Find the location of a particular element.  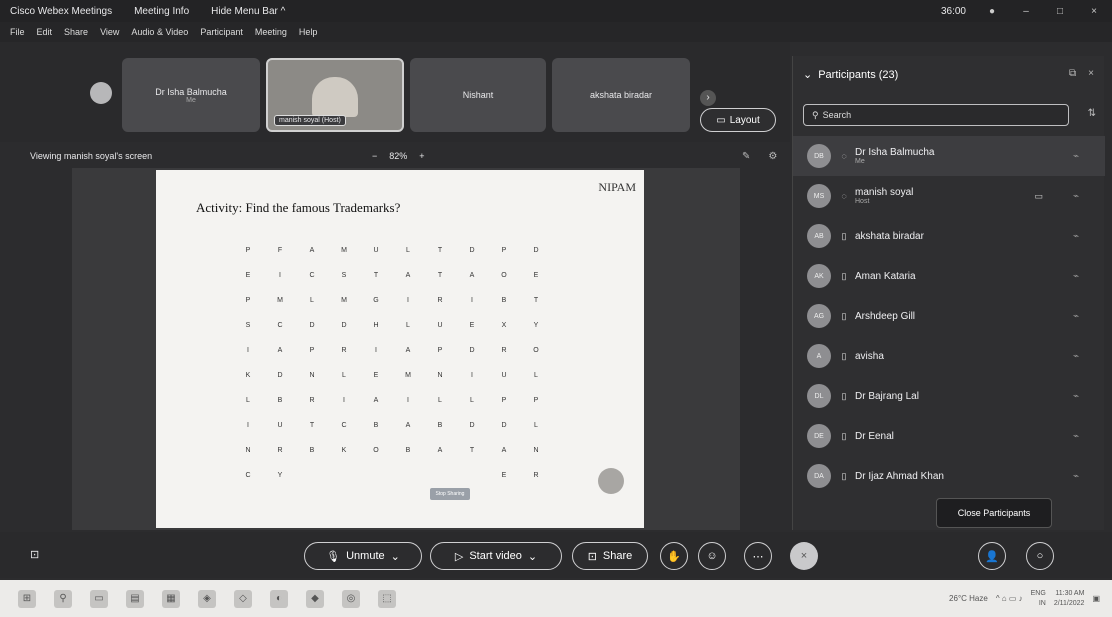

weather-text: 26°C Haze is located at coordinates (968, 598).